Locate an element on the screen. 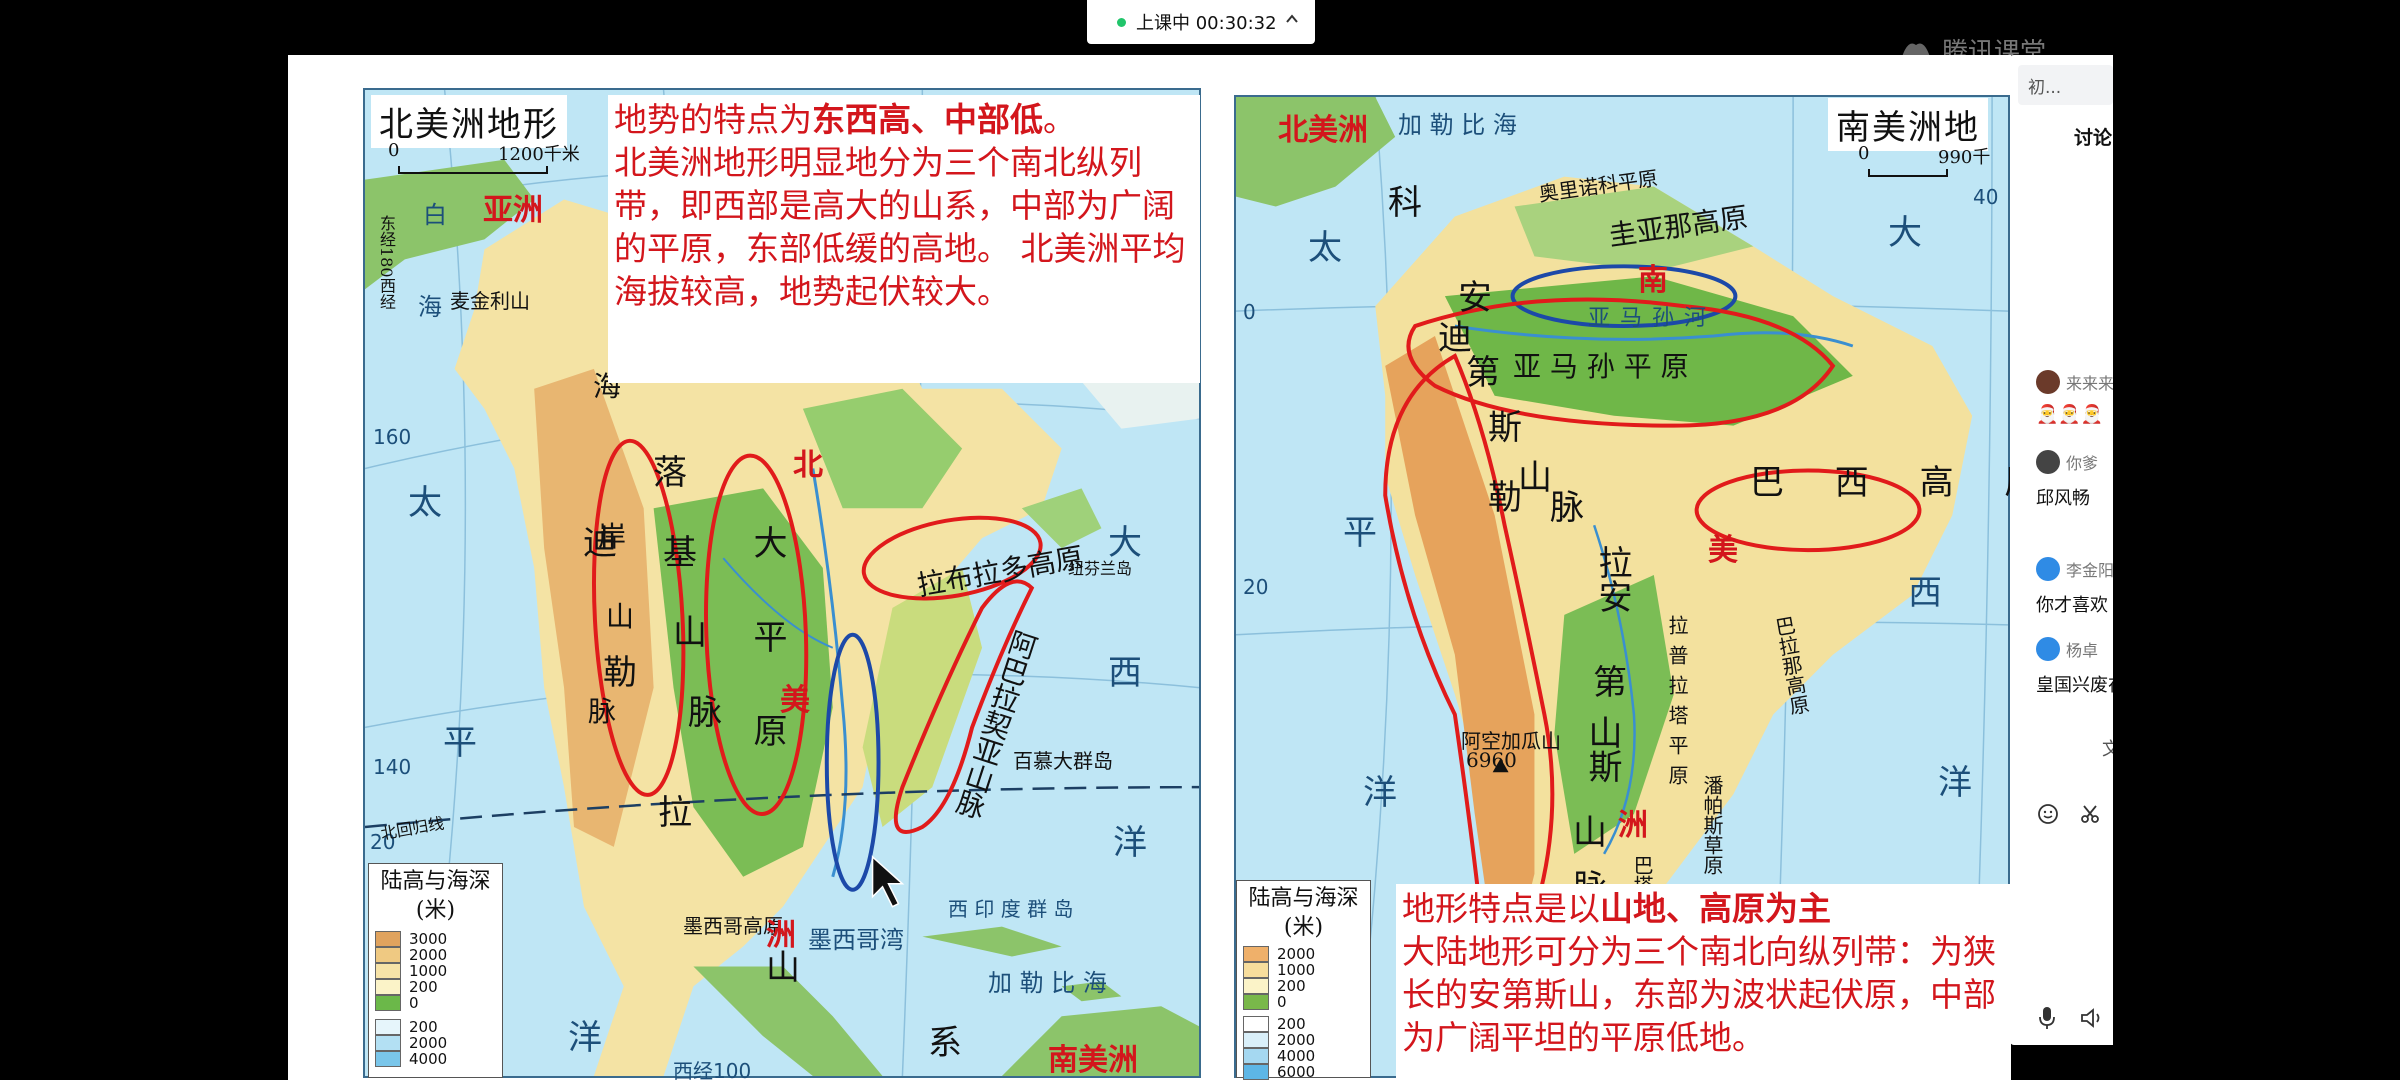 The width and height of the screenshot is (2400, 1080). sa-legend-sea-row: 200 is located at coordinates (1303, 1024).